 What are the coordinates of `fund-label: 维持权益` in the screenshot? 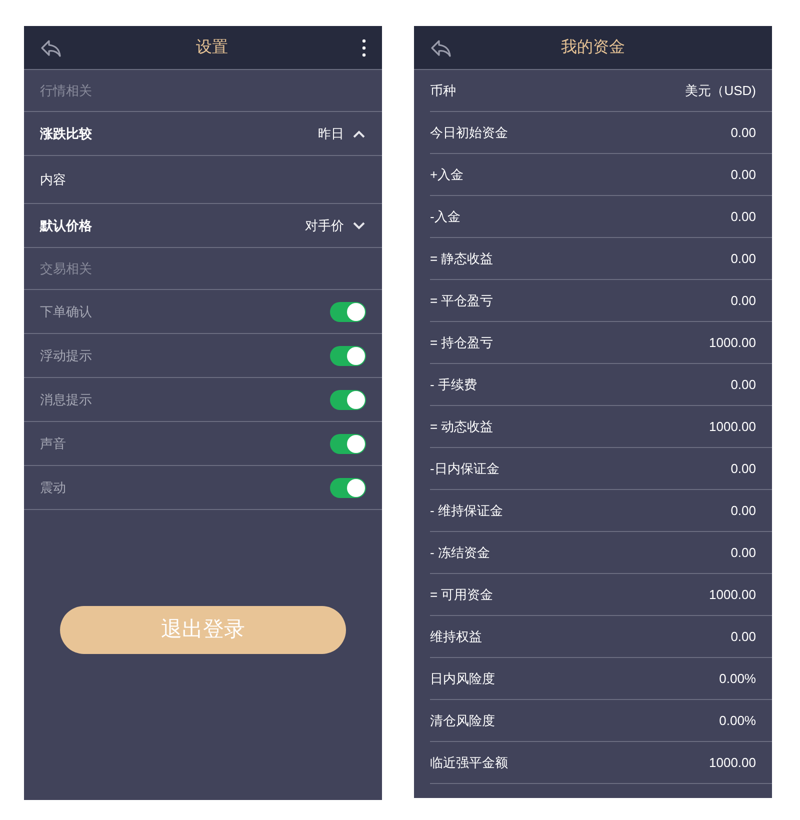 It's located at (456, 637).